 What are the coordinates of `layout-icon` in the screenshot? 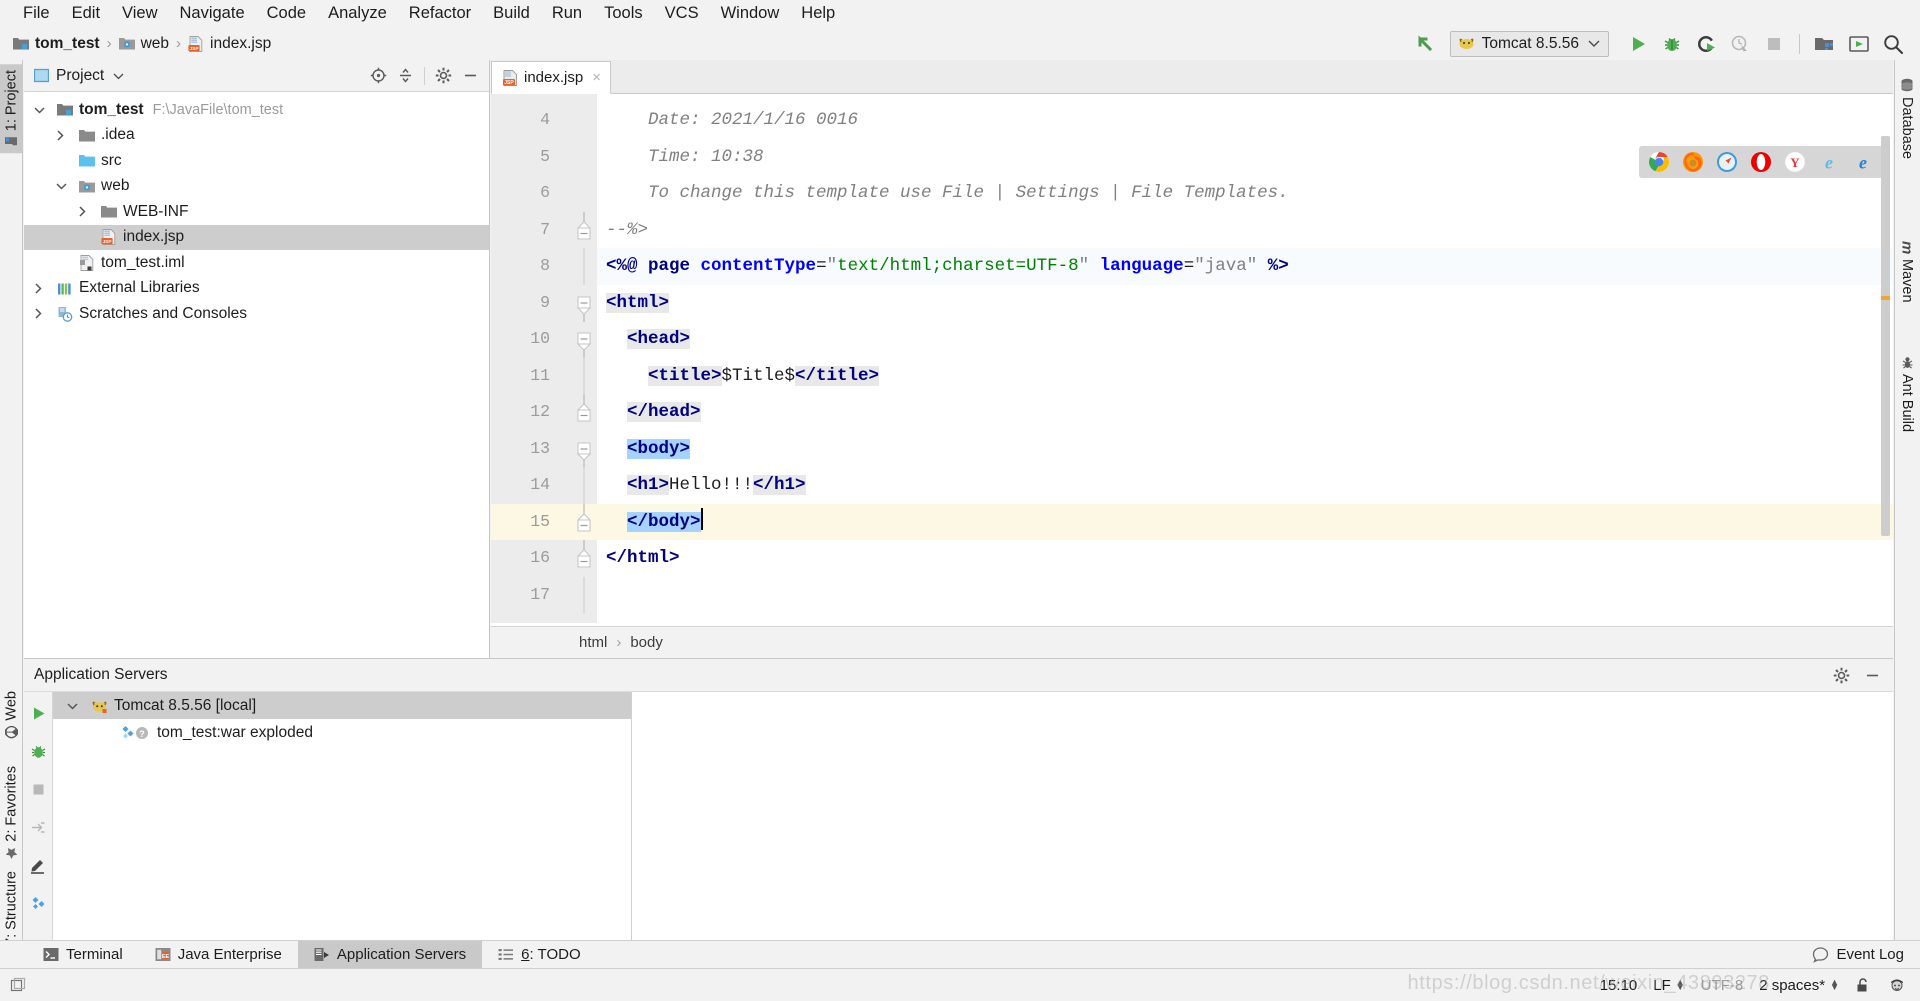 It's located at (18, 985).